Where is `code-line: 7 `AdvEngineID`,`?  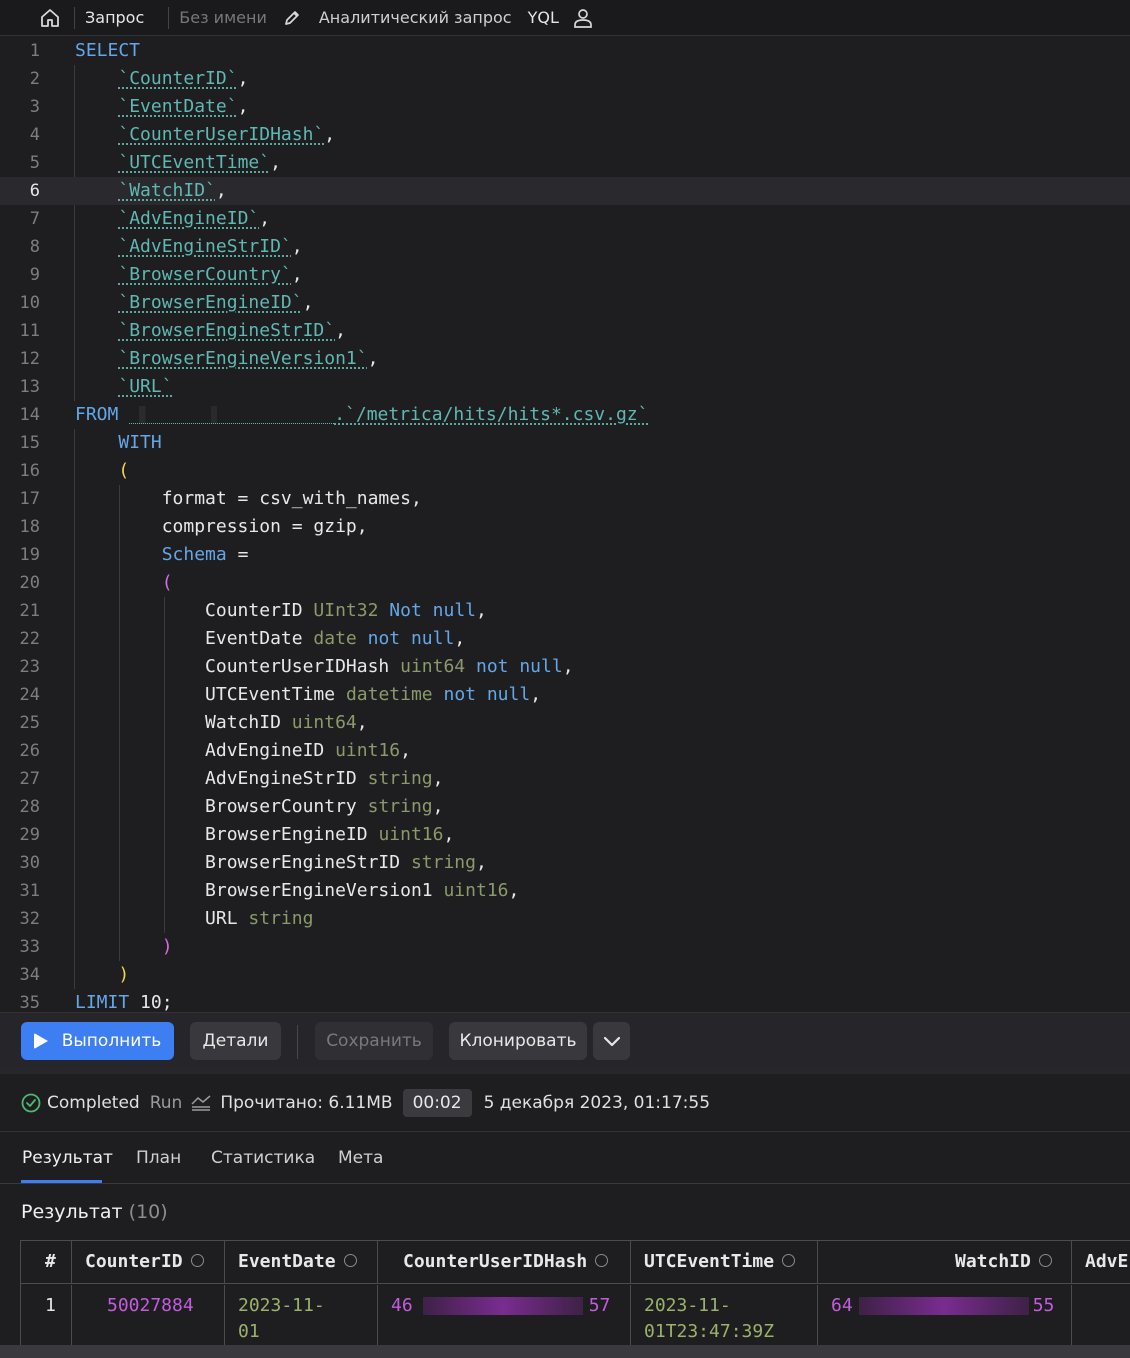 code-line: 7 `AdvEngineID`, is located at coordinates (565, 219).